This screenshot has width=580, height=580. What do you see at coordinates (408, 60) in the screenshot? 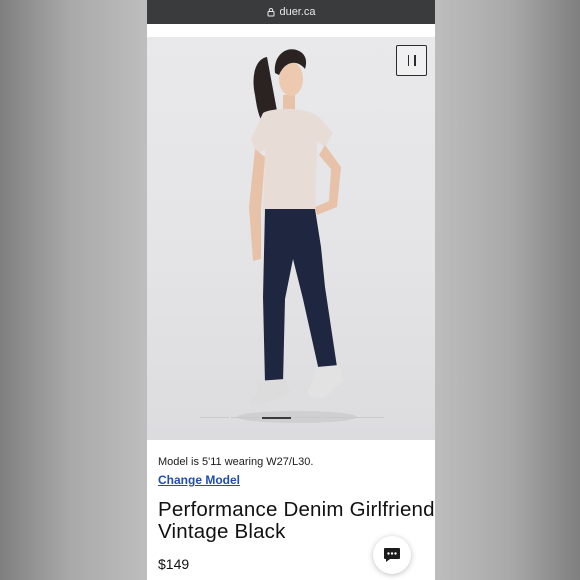
I see `pause-icon` at bounding box center [408, 60].